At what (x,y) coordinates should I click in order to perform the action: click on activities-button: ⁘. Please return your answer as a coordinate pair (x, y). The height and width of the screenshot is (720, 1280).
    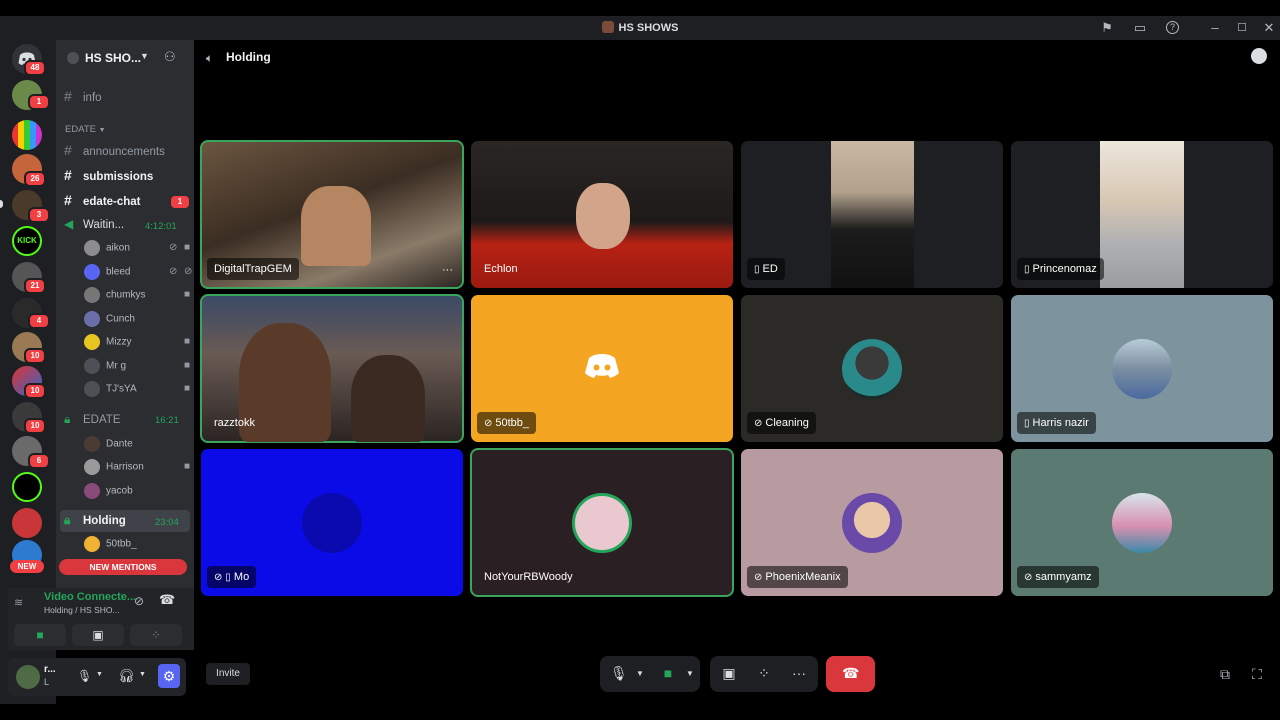
    Looking at the image, I should click on (156, 635).